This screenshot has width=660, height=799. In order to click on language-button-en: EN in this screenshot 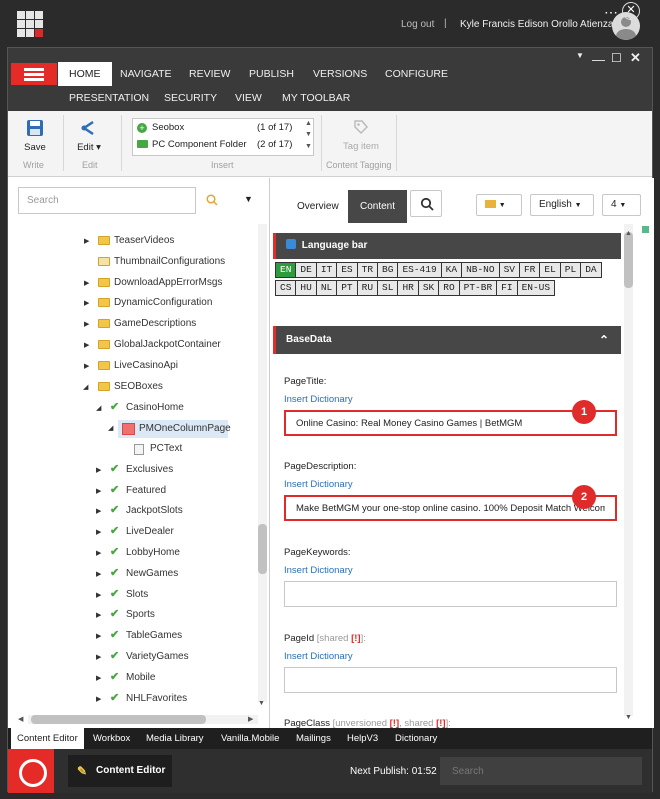, I will do `click(286, 270)`.